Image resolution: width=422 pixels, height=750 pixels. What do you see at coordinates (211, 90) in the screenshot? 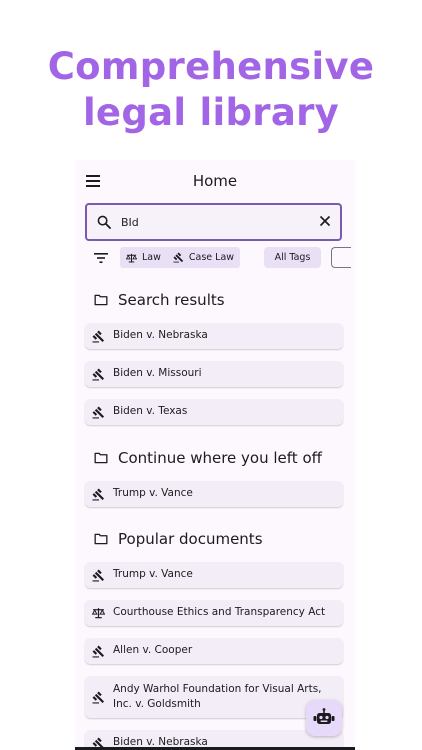
I see `promo-headline: Comprehensive legal library` at bounding box center [211, 90].